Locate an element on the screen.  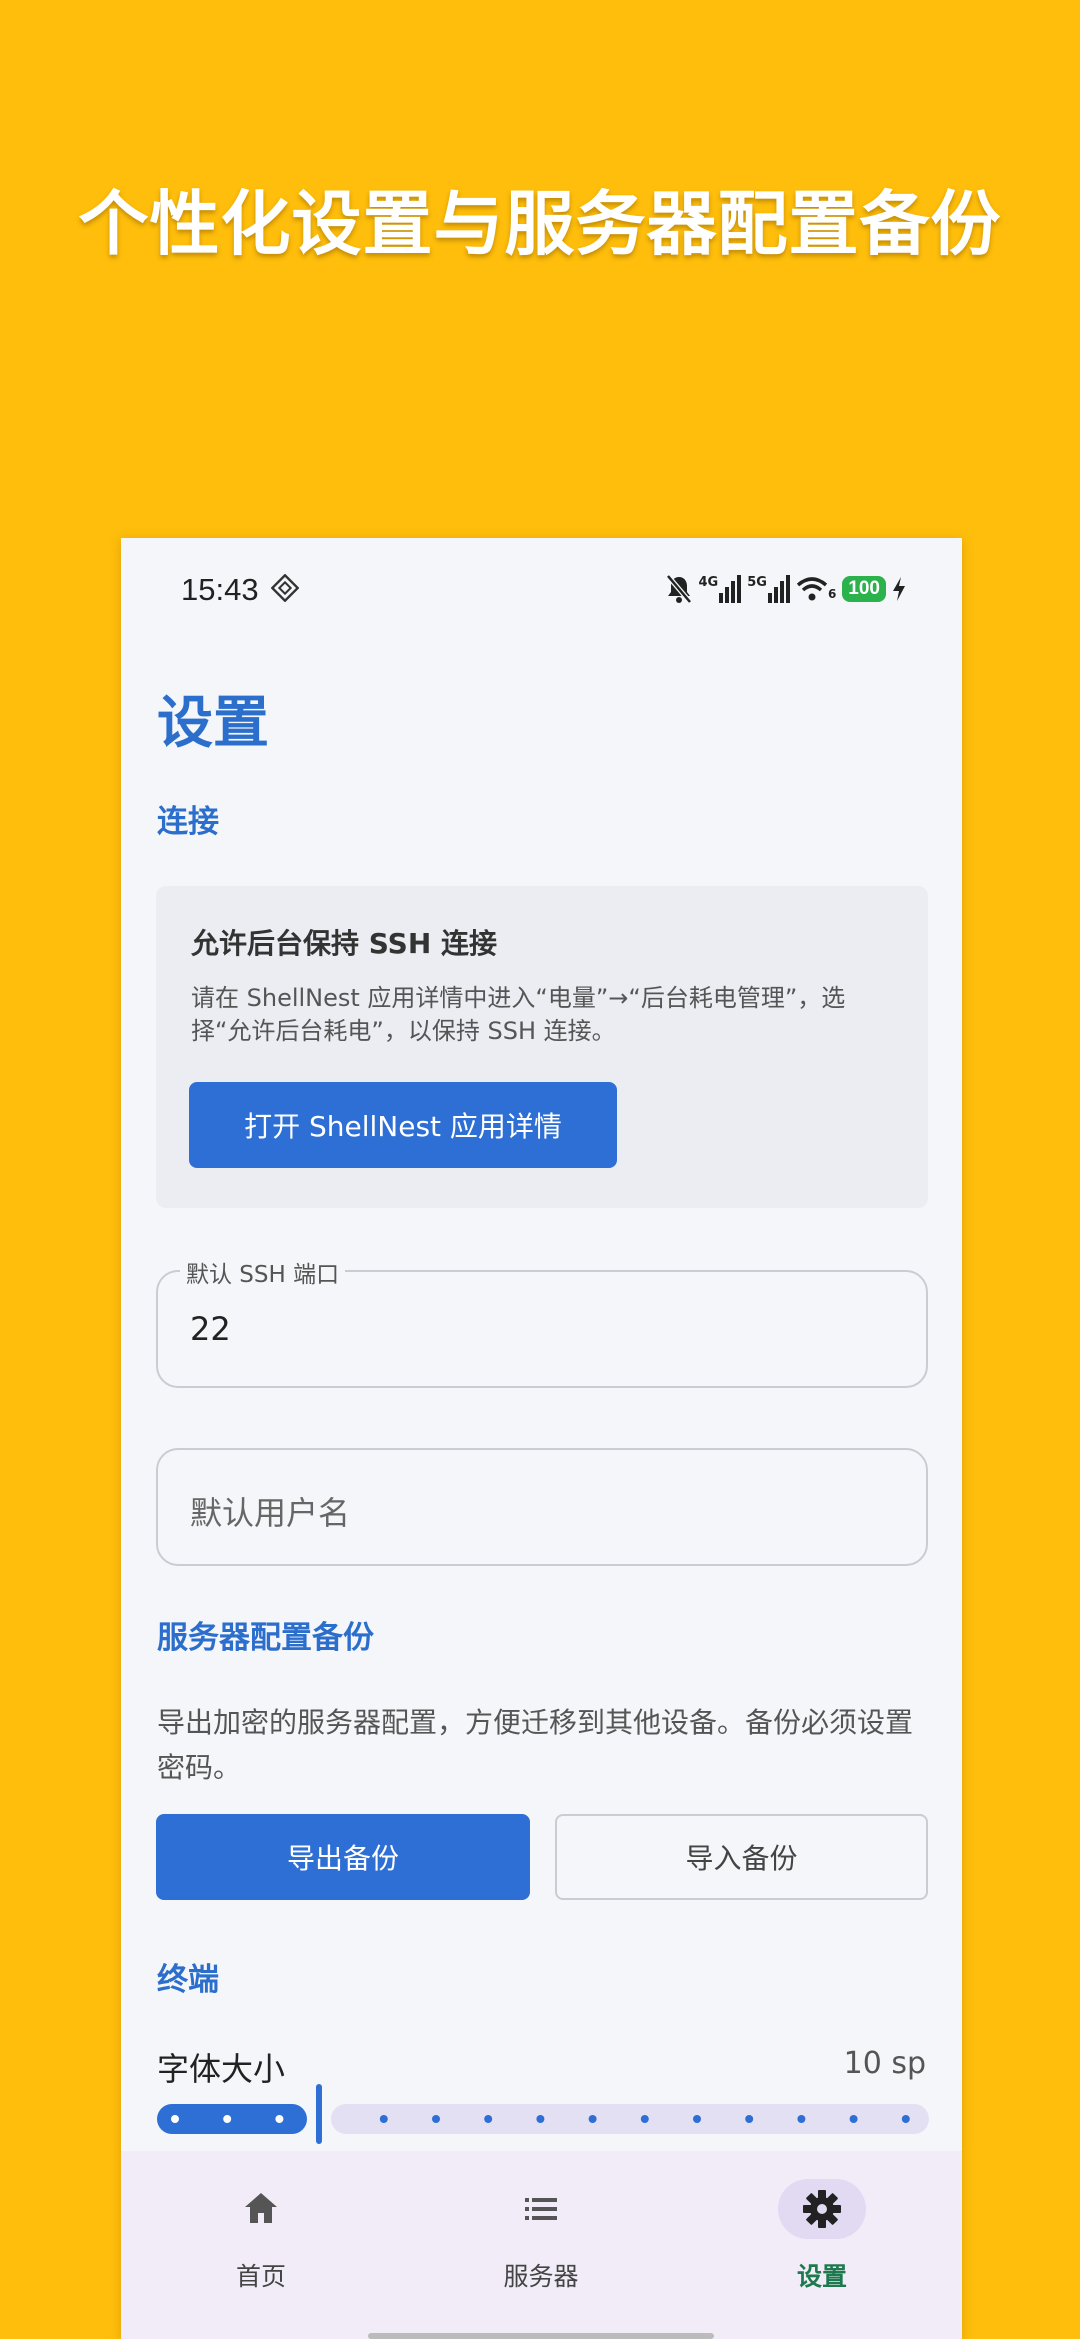
font-size-value: 10 sp is located at coordinates (884, 2063).